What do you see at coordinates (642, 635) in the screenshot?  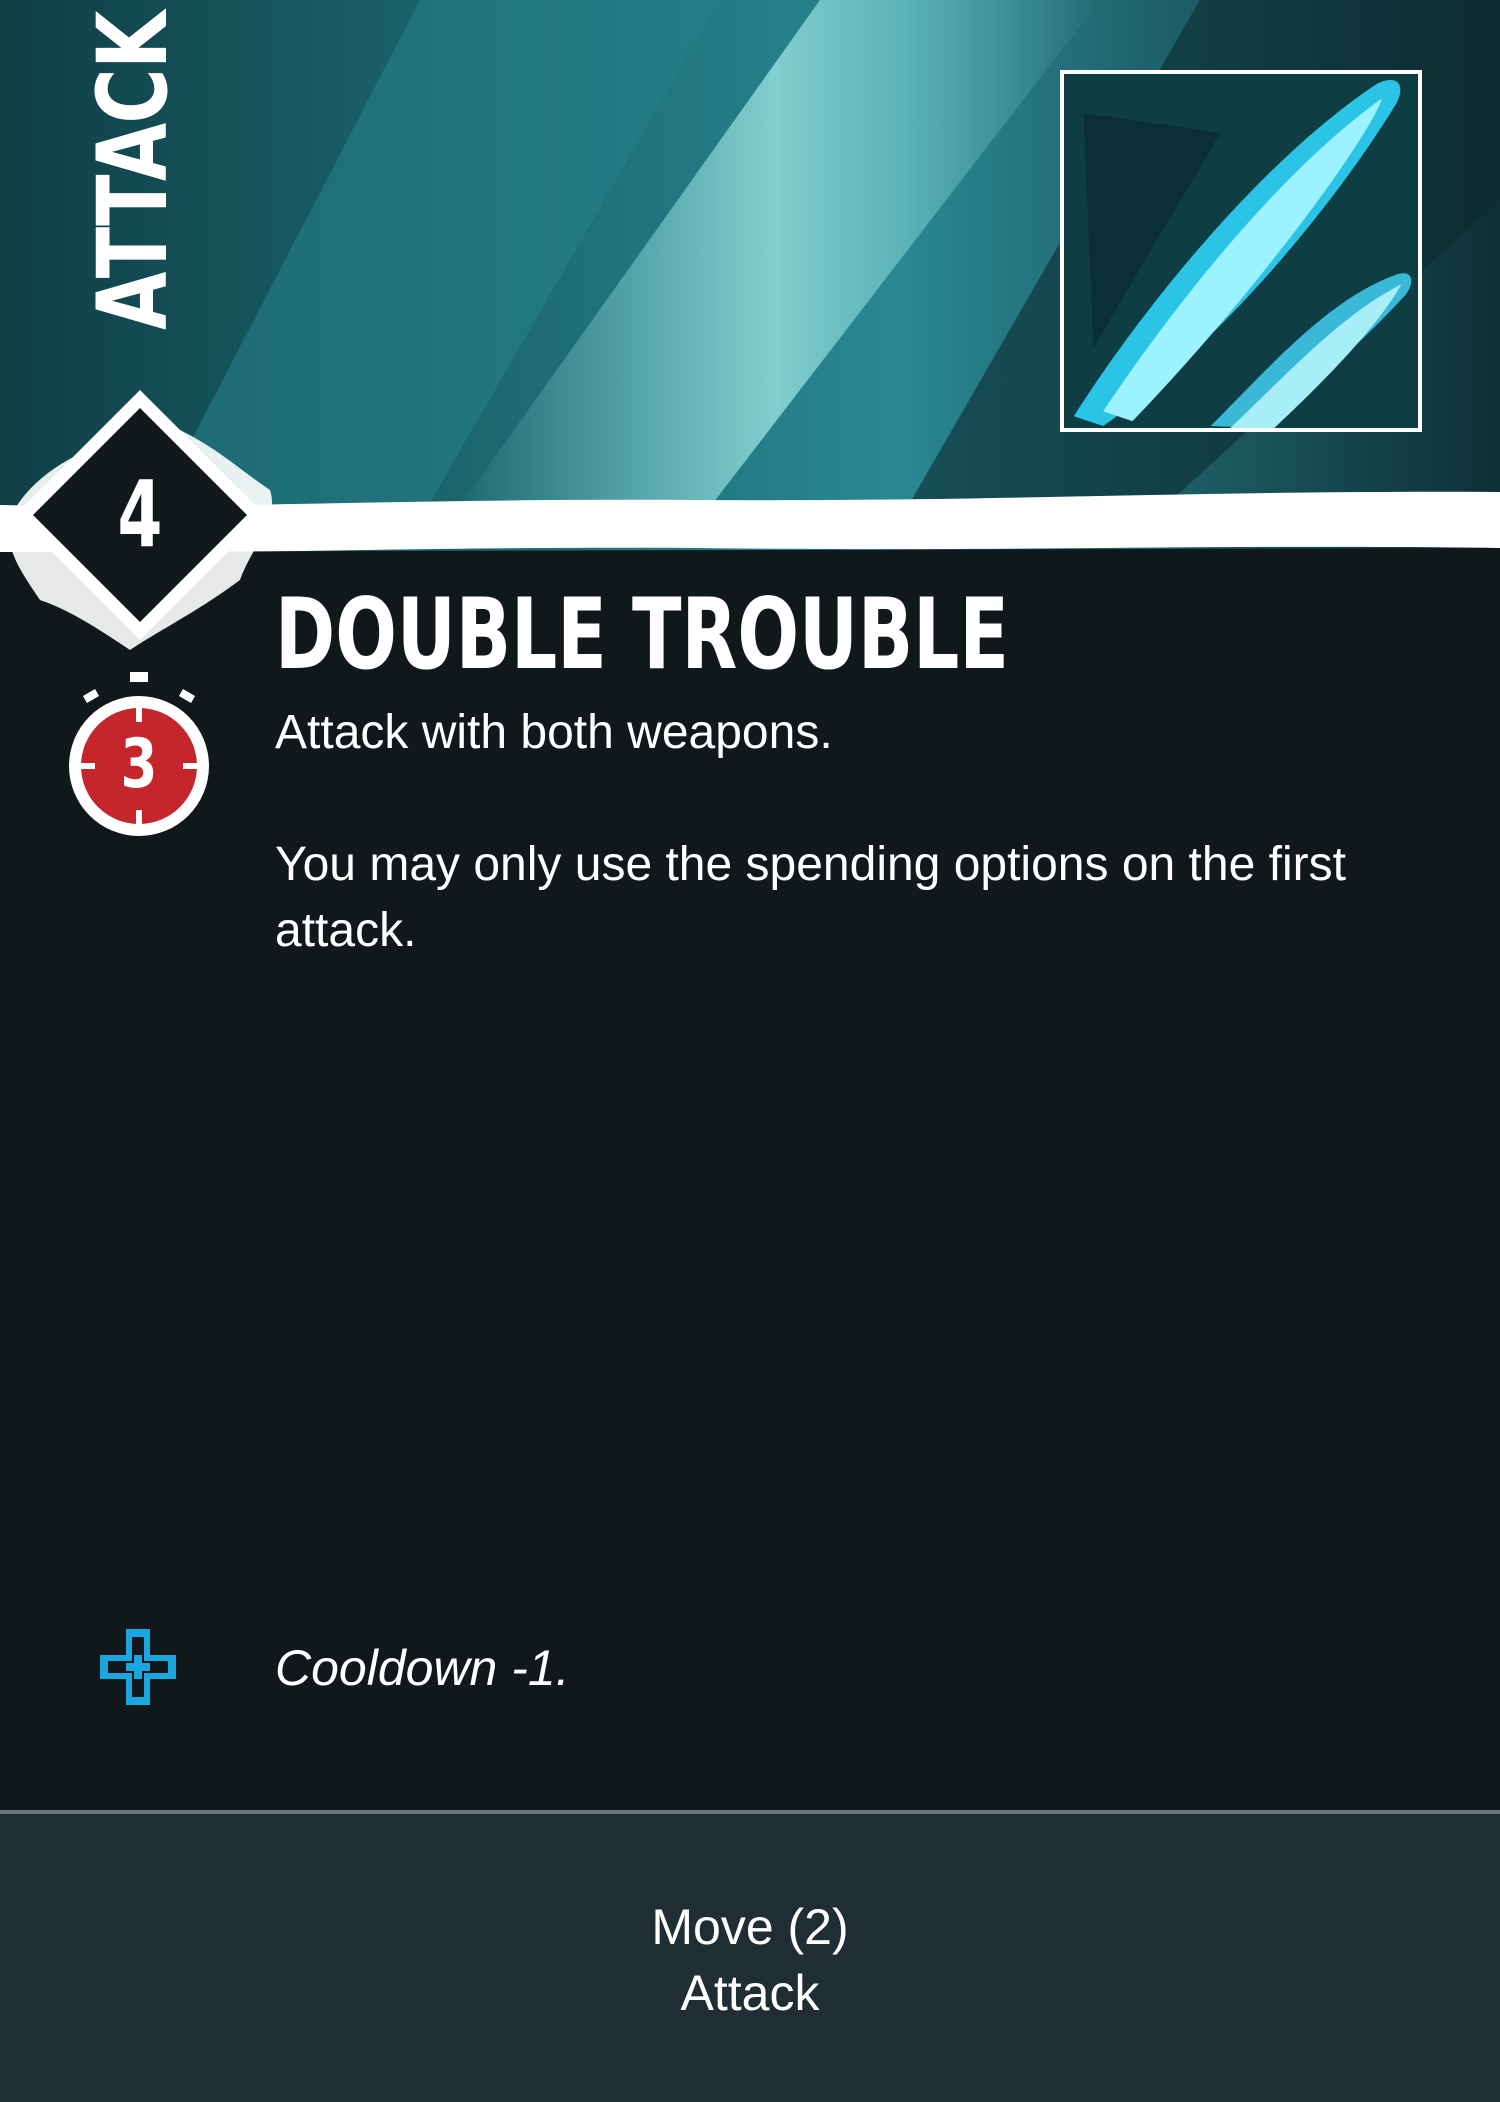 I see `card-title: DOUBLE TROUBLE` at bounding box center [642, 635].